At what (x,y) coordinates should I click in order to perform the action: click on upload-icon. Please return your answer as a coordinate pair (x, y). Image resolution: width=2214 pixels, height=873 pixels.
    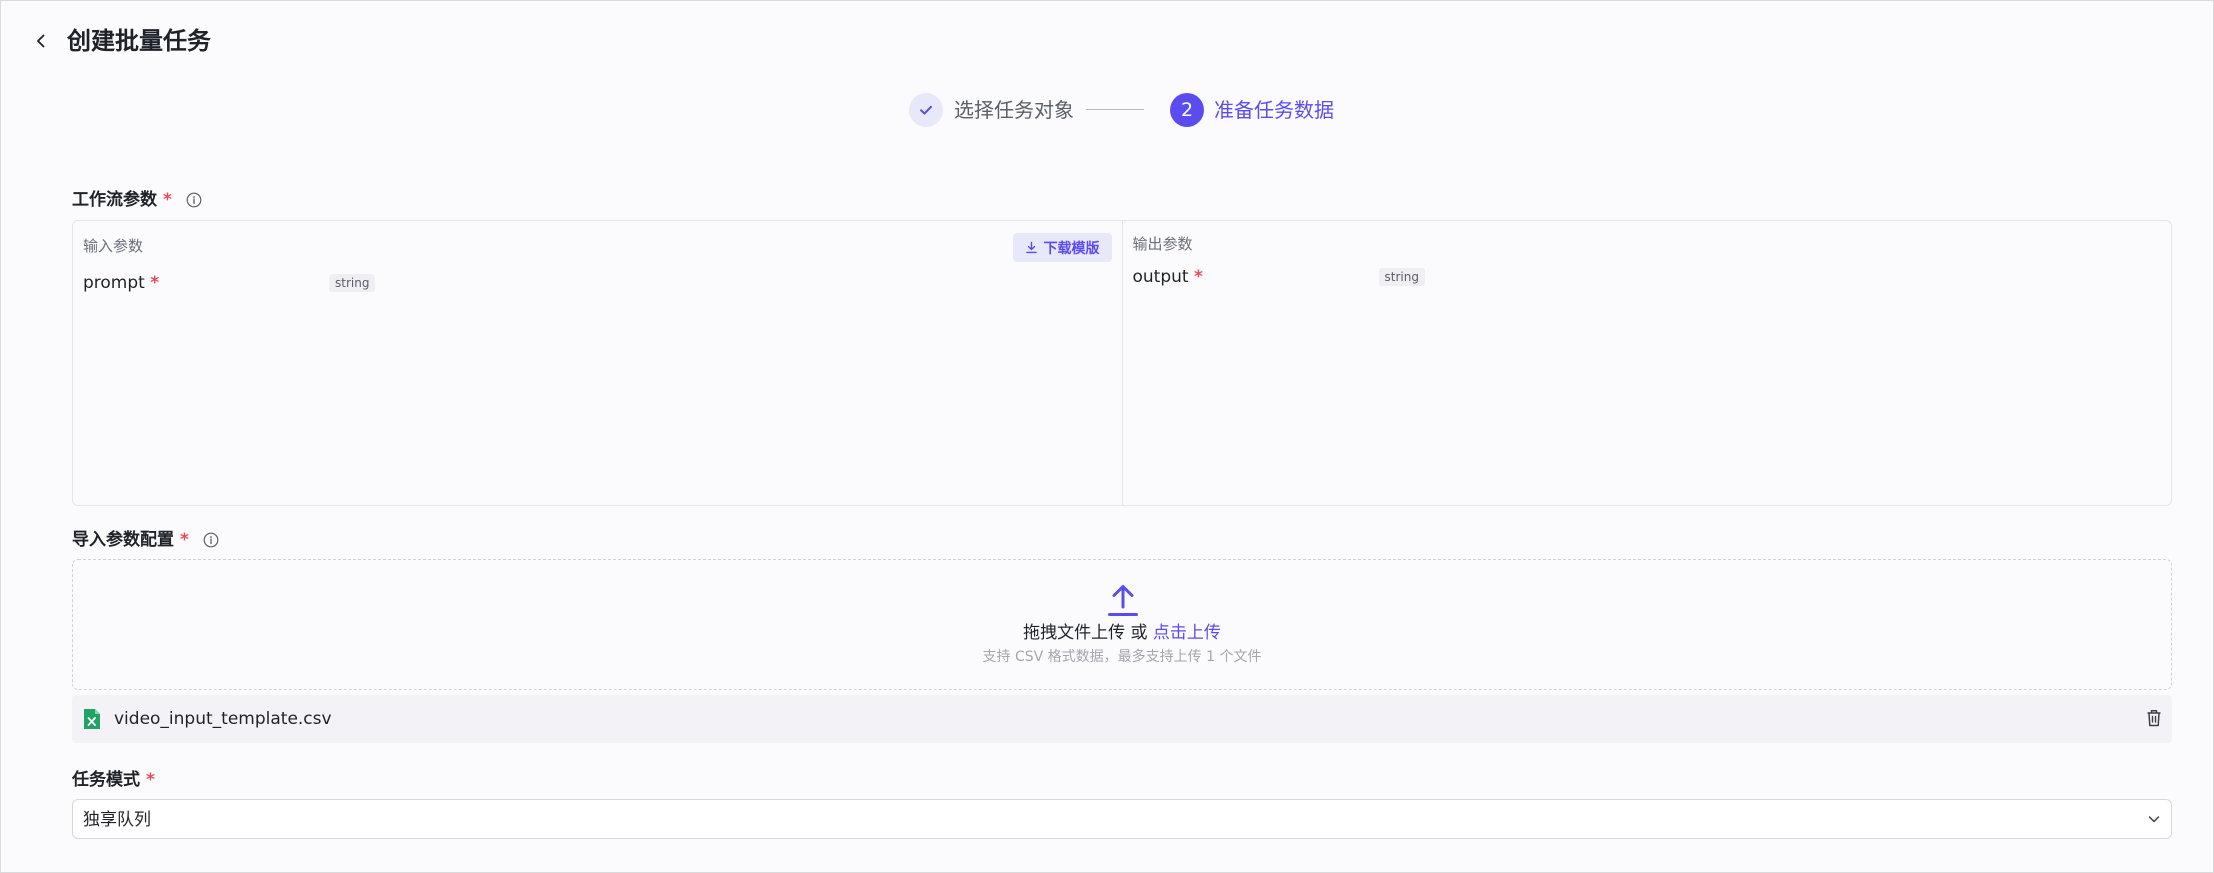
    Looking at the image, I should click on (1123, 600).